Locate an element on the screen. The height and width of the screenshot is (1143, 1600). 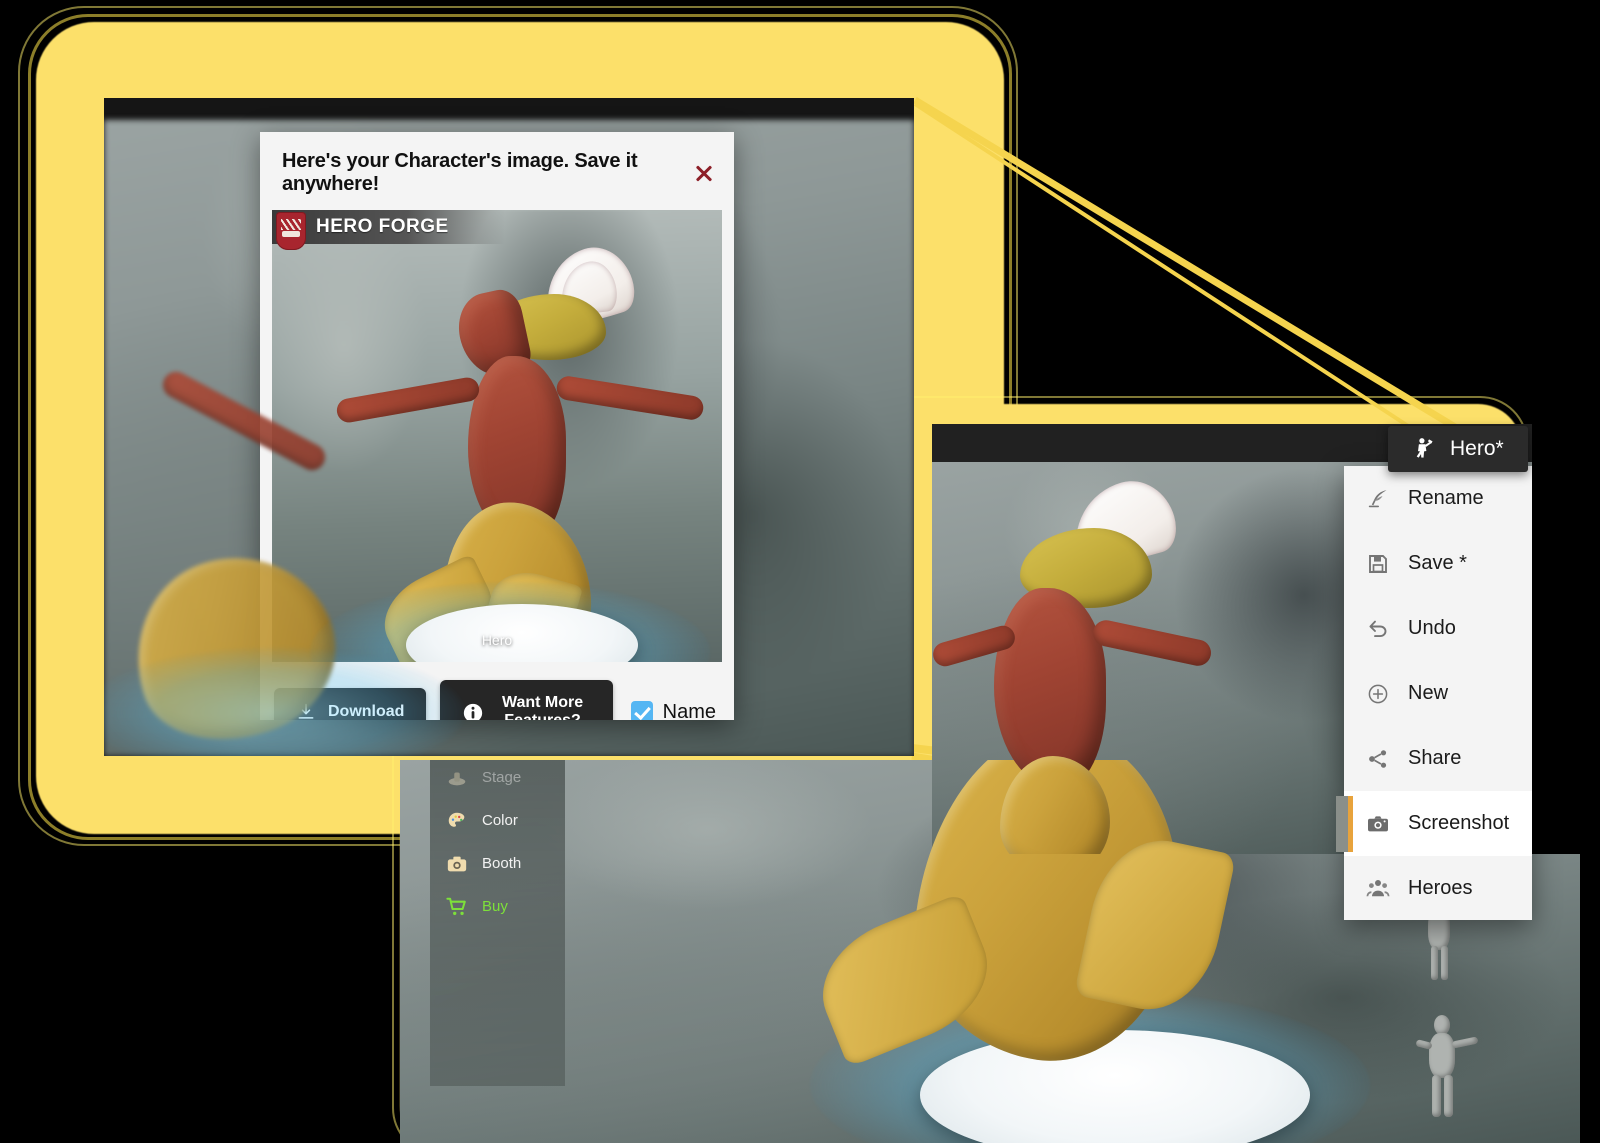
undo-arrow-icon is located at coordinates (1378, 629).